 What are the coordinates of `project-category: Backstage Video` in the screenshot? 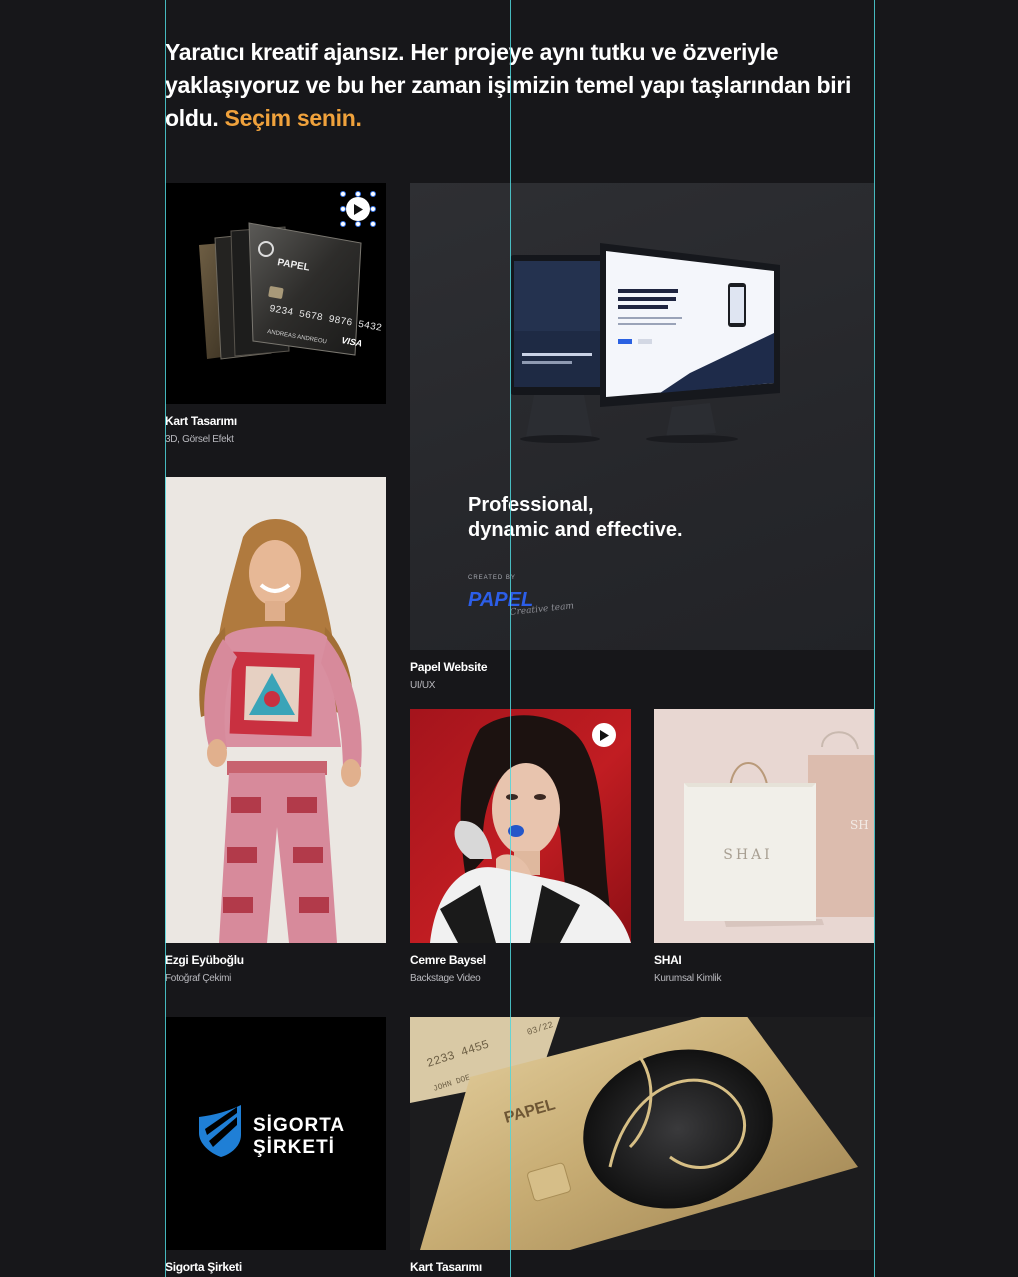 It's located at (445, 978).